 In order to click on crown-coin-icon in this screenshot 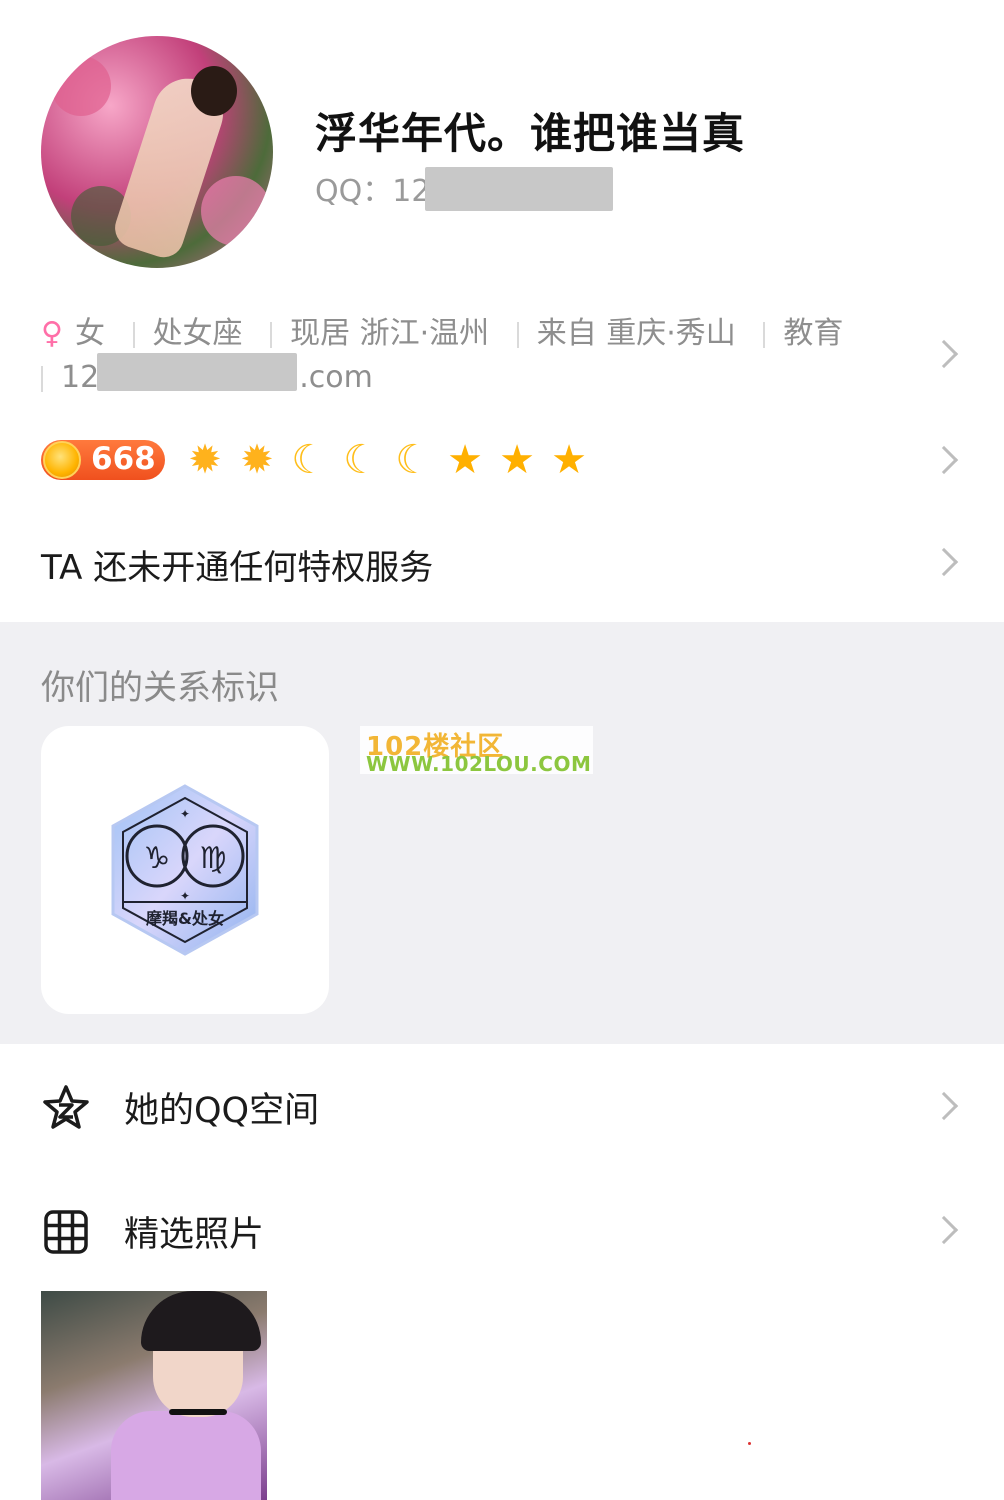, I will do `click(62, 460)`.